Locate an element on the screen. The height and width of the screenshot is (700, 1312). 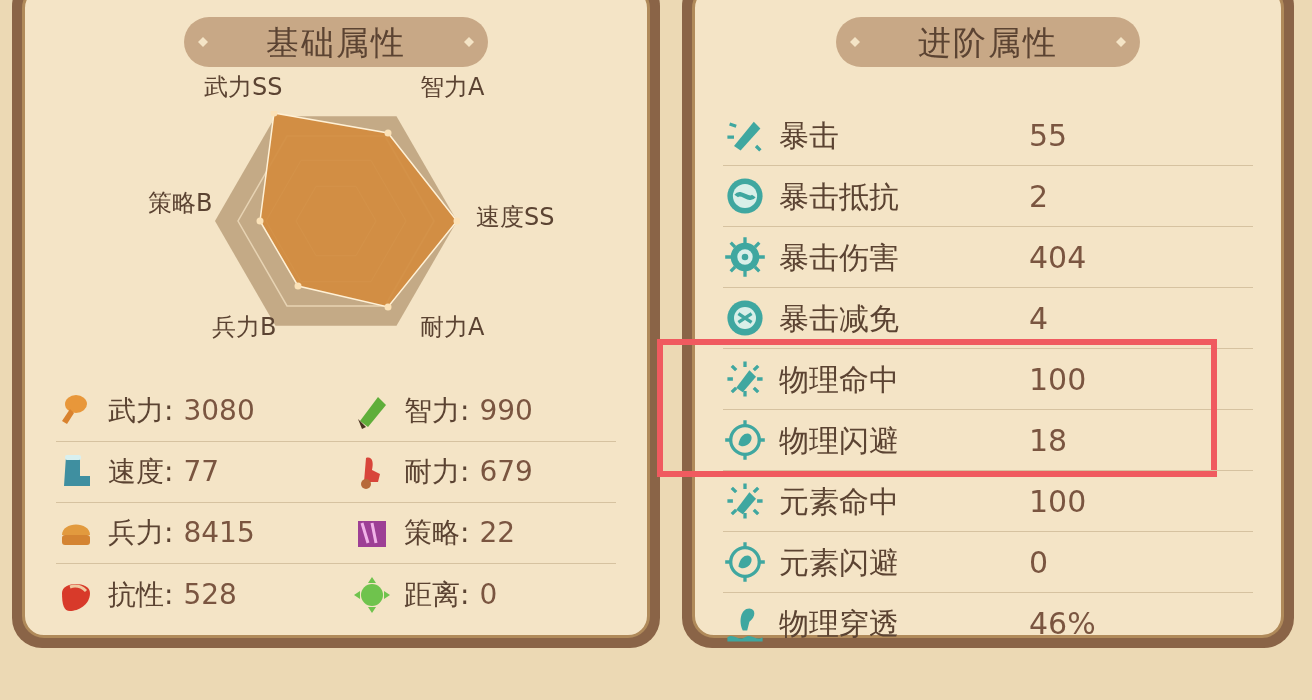
stat-value: 990 is located at coordinates (506, 411).